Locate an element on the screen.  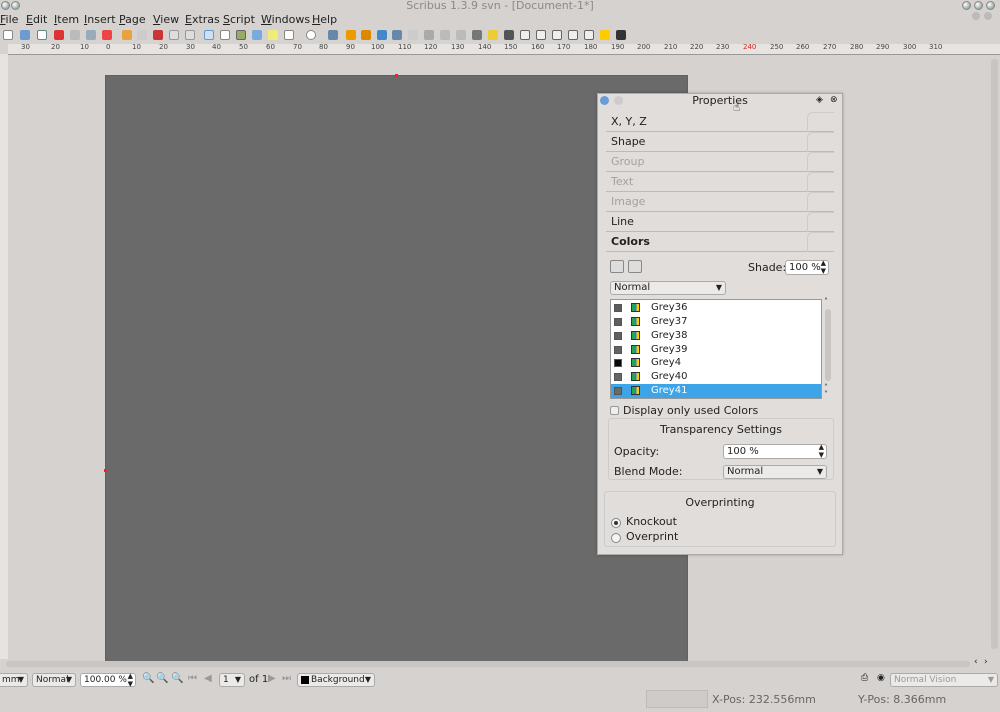
print-icon is located at coordinates (75, 35).